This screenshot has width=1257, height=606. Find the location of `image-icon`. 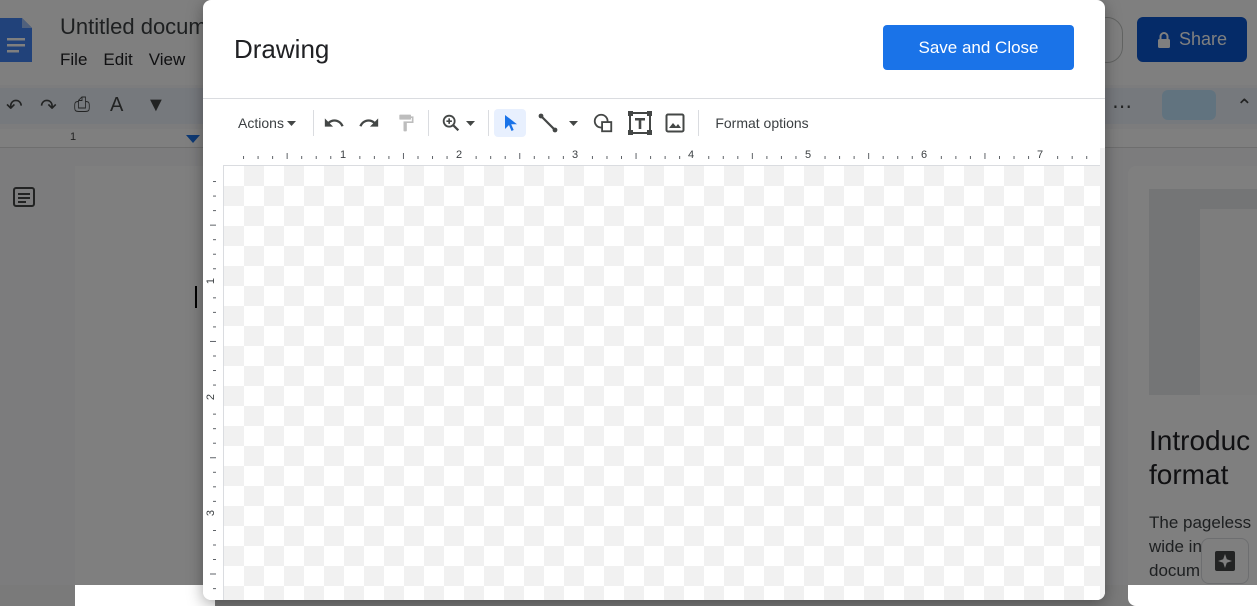

image-icon is located at coordinates (675, 123).